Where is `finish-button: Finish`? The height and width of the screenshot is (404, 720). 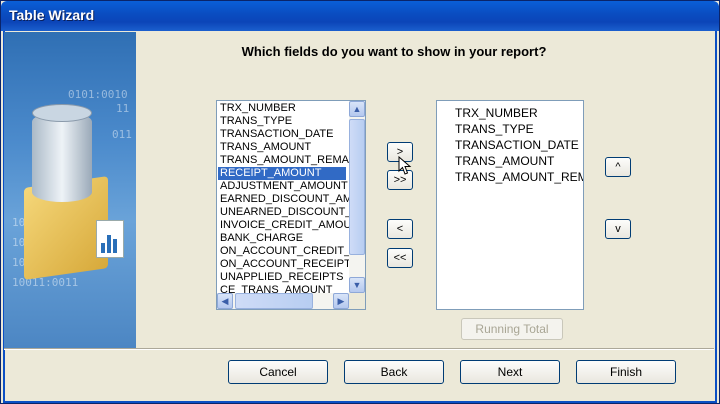 finish-button: Finish is located at coordinates (626, 372).